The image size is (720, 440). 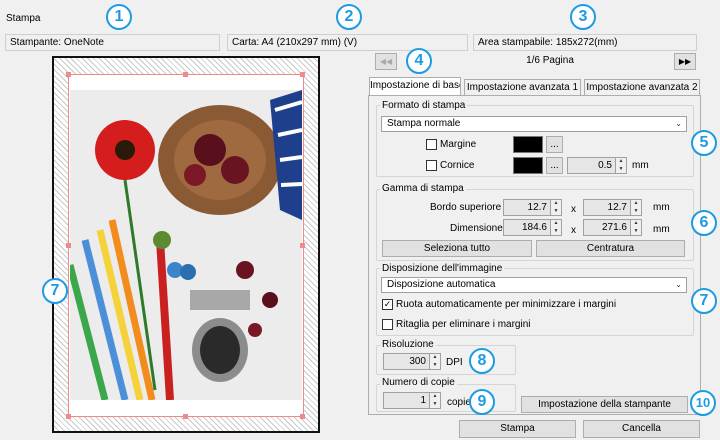 I want to click on rotate-checkbox: ✓, so click(x=387, y=304).